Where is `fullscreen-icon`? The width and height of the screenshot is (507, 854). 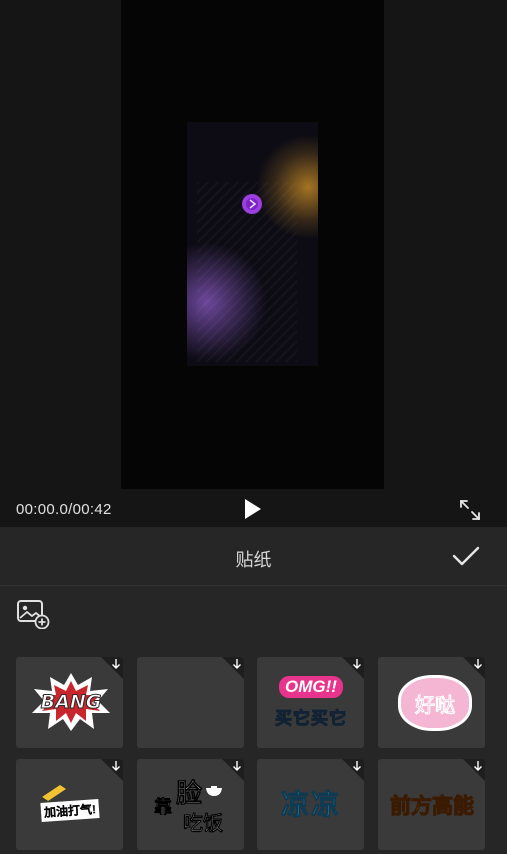
fullscreen-icon is located at coordinates (470, 510).